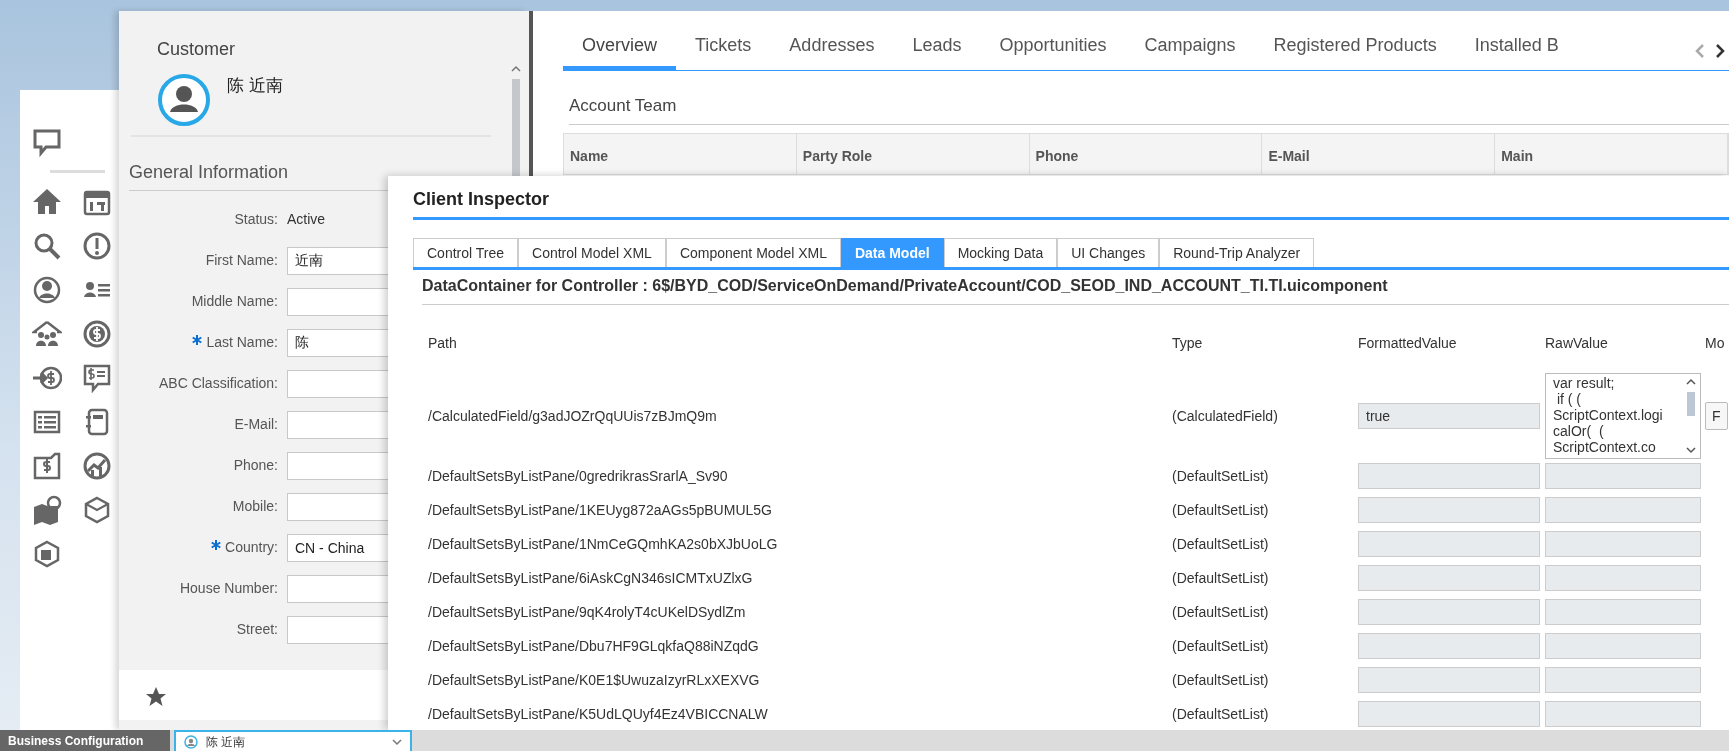  What do you see at coordinates (256, 424) in the screenshot?
I see `field-label: E-Mail:` at bounding box center [256, 424].